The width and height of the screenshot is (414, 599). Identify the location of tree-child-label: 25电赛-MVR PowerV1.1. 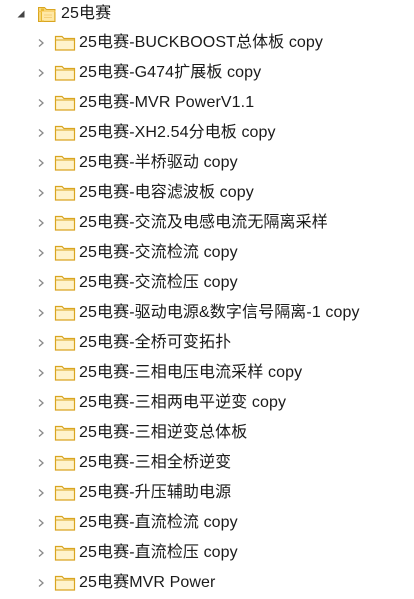
(167, 102).